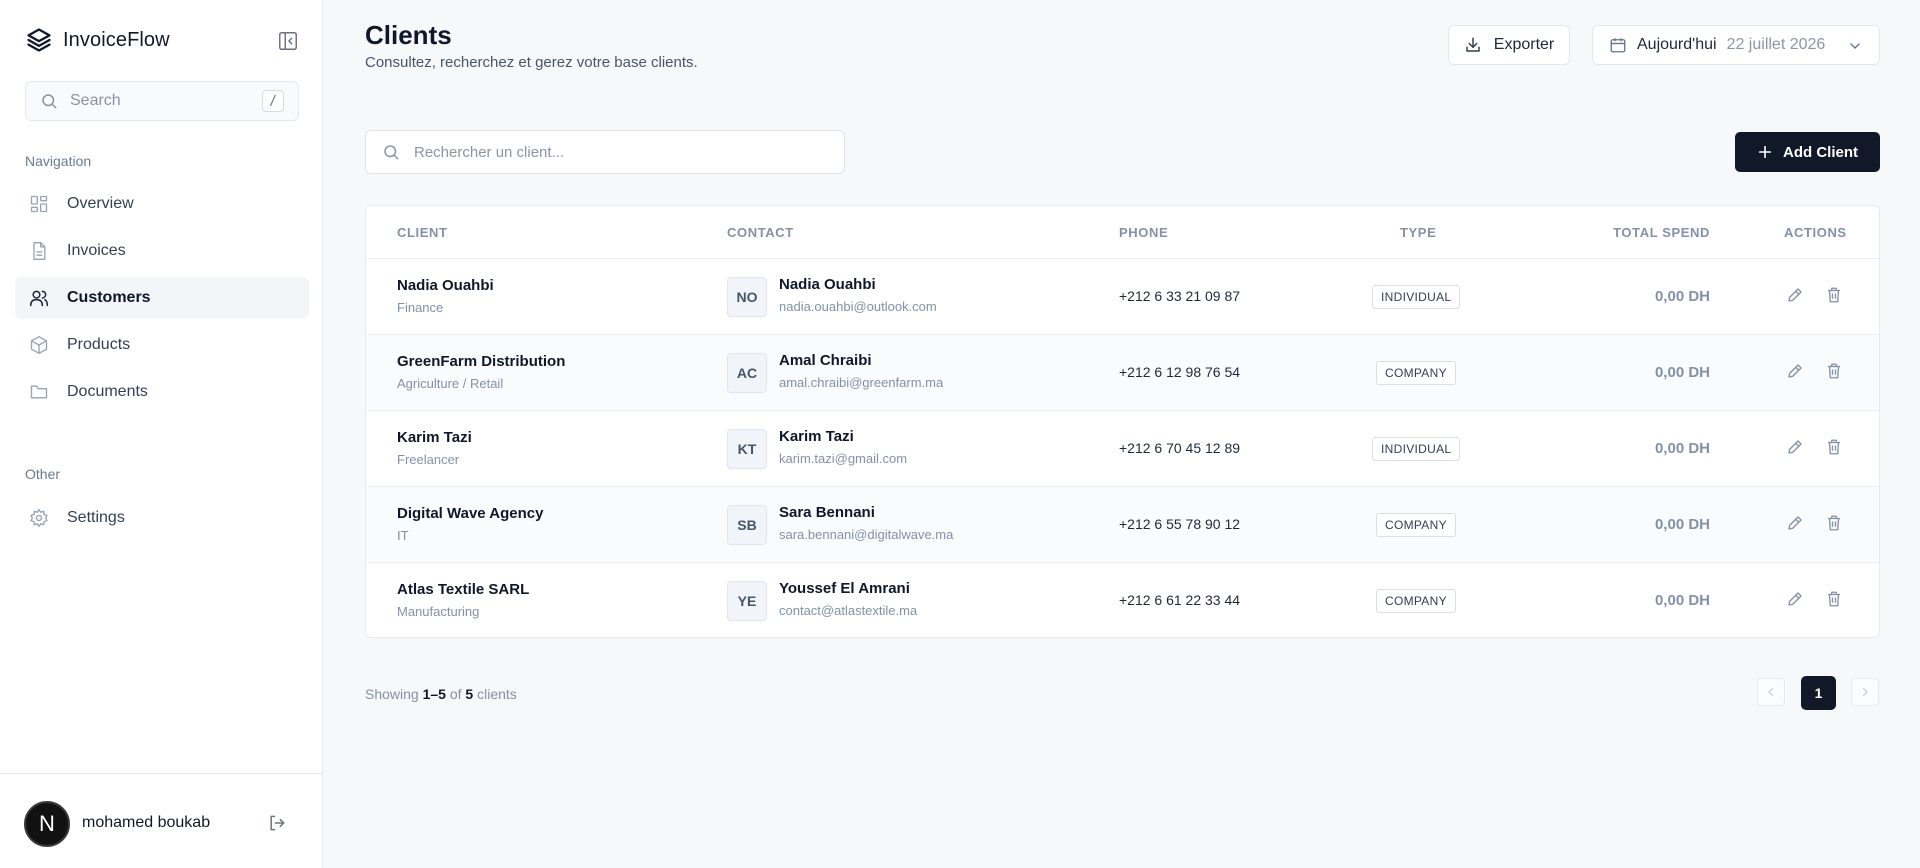  Describe the element at coordinates (420, 307) in the screenshot. I see `client-sector: Finance` at that location.